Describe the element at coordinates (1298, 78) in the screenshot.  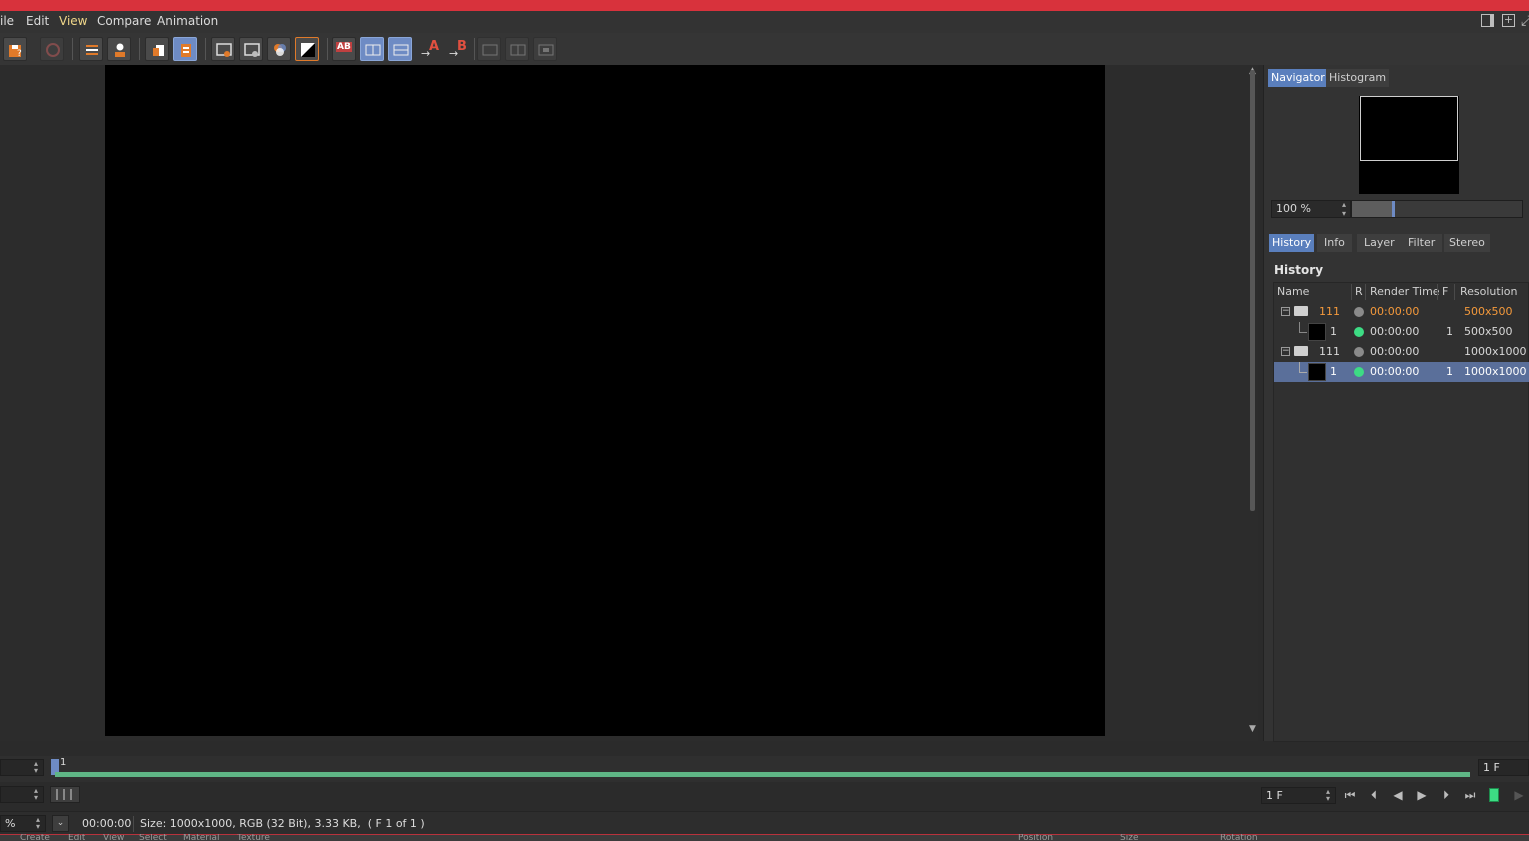
I see `tab-navigator: Navigator` at that location.